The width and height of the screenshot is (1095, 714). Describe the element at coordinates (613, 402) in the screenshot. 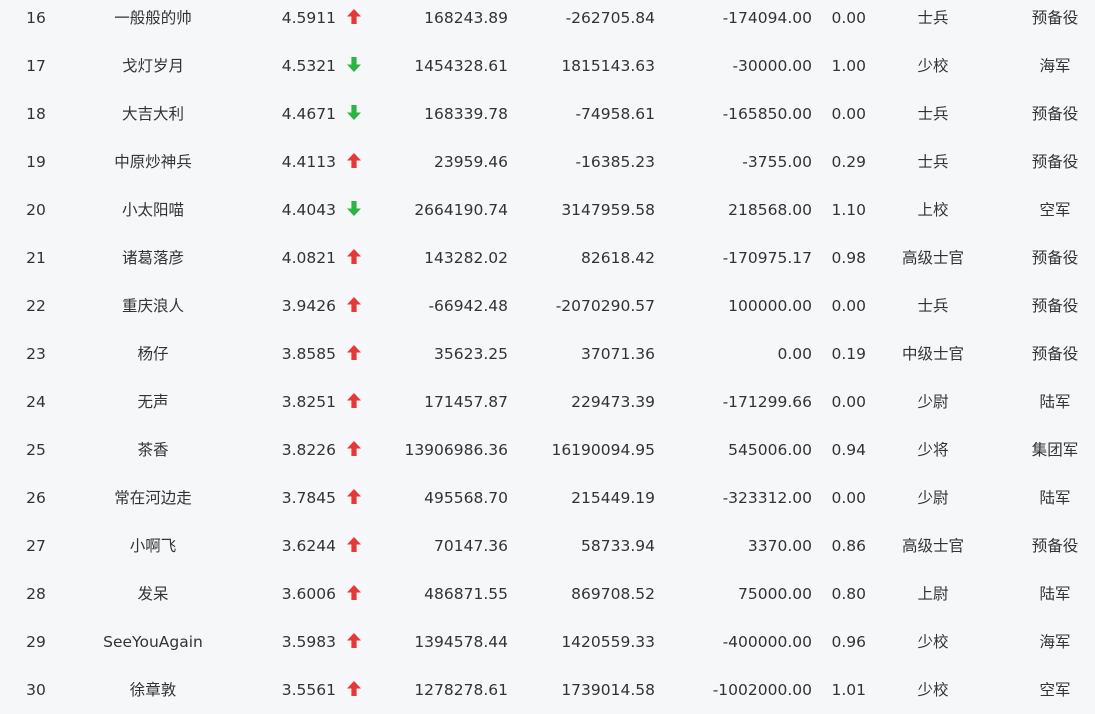

I see `value-2-cell: 229473.39` at that location.